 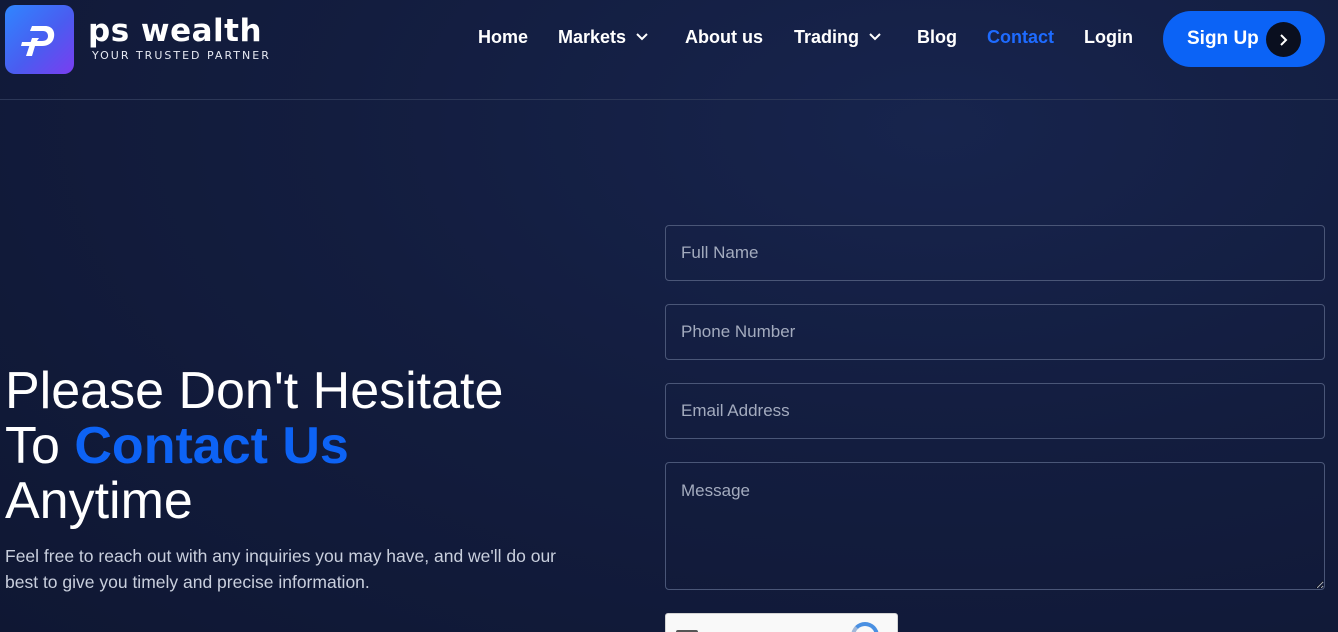 I want to click on nav-item-label: Home, so click(x=503, y=36).